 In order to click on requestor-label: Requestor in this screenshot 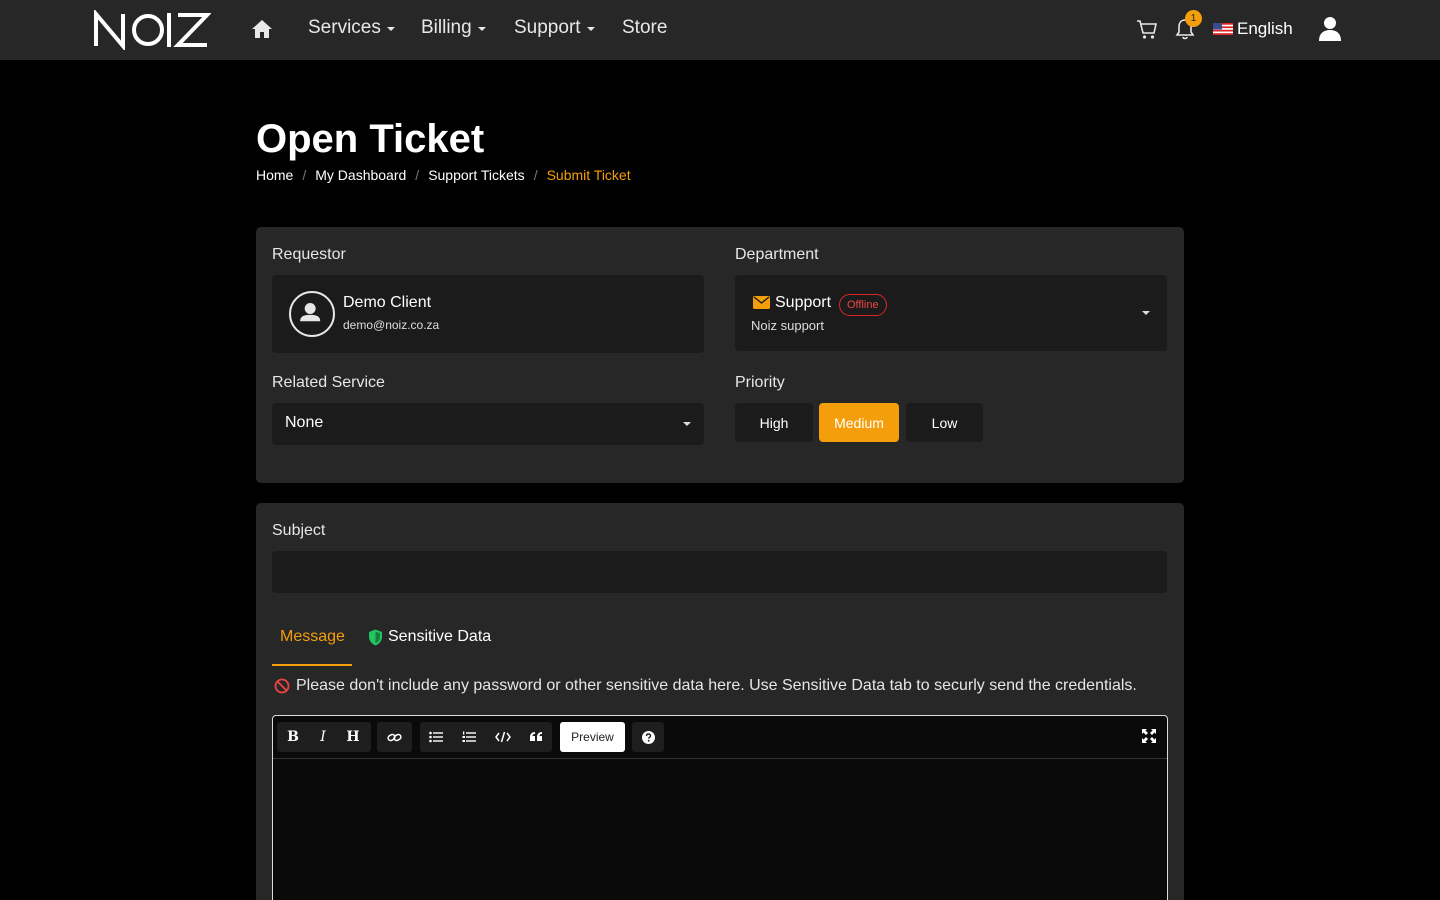, I will do `click(309, 254)`.